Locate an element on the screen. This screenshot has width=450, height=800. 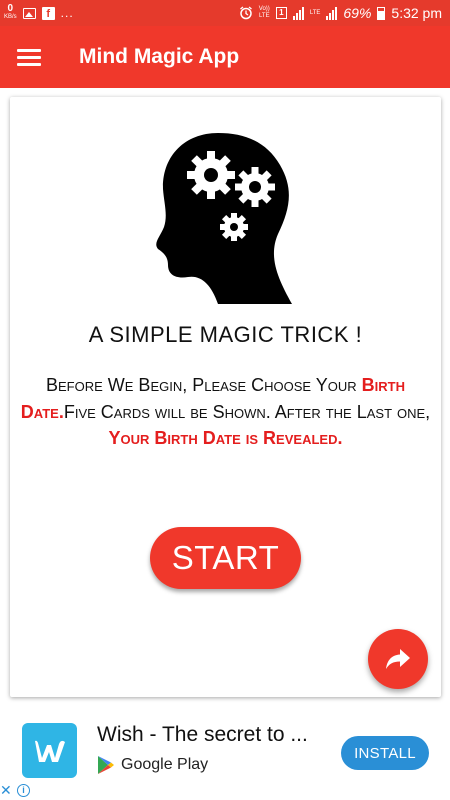
volte-indicator: Vo)) LTE is located at coordinates (264, 13).